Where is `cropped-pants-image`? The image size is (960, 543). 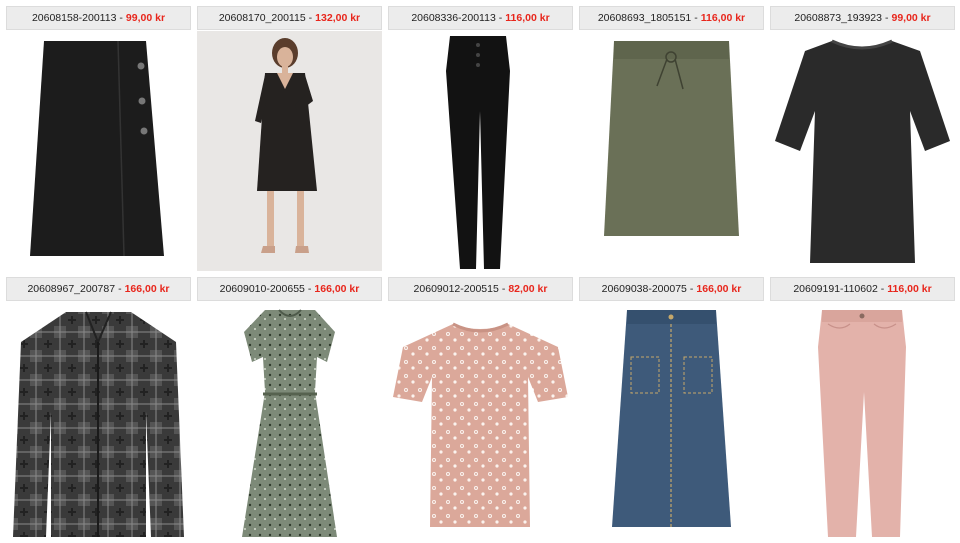
cropped-pants-image is located at coordinates (862, 423).